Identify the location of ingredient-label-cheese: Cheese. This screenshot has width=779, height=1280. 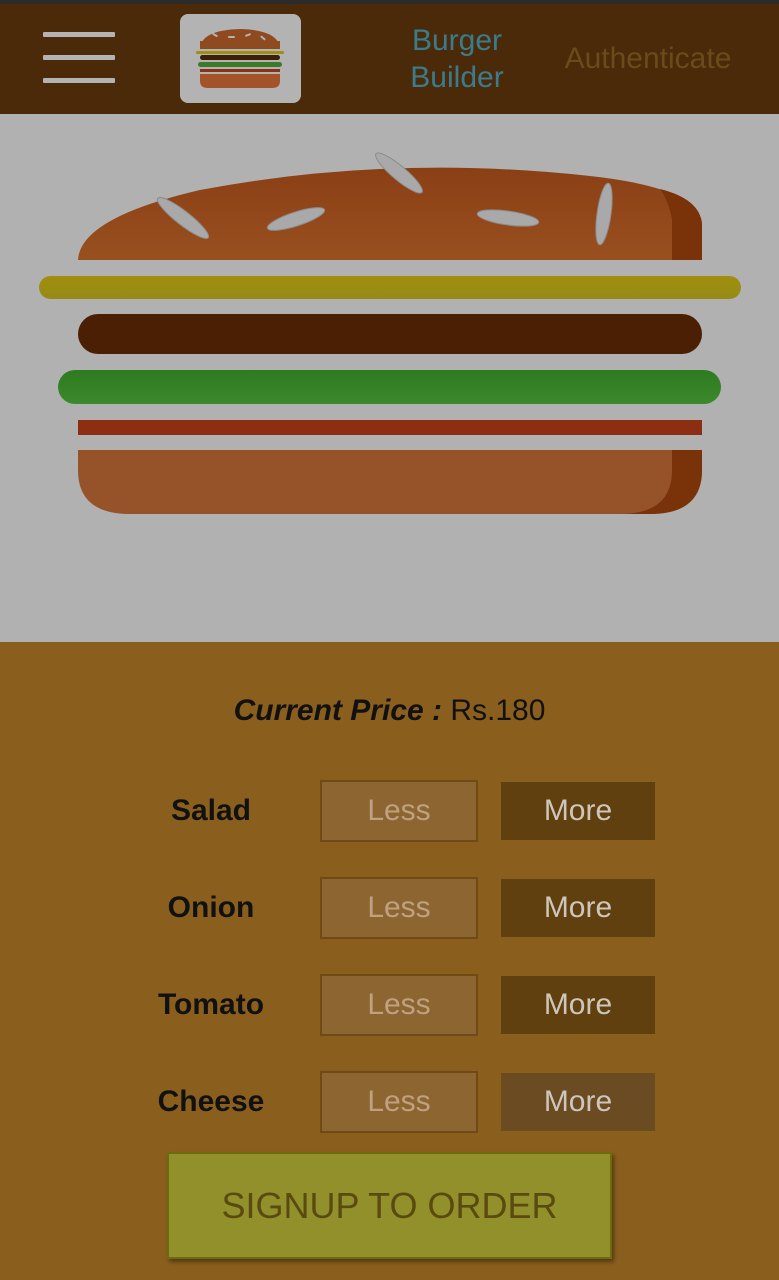
(211, 1101).